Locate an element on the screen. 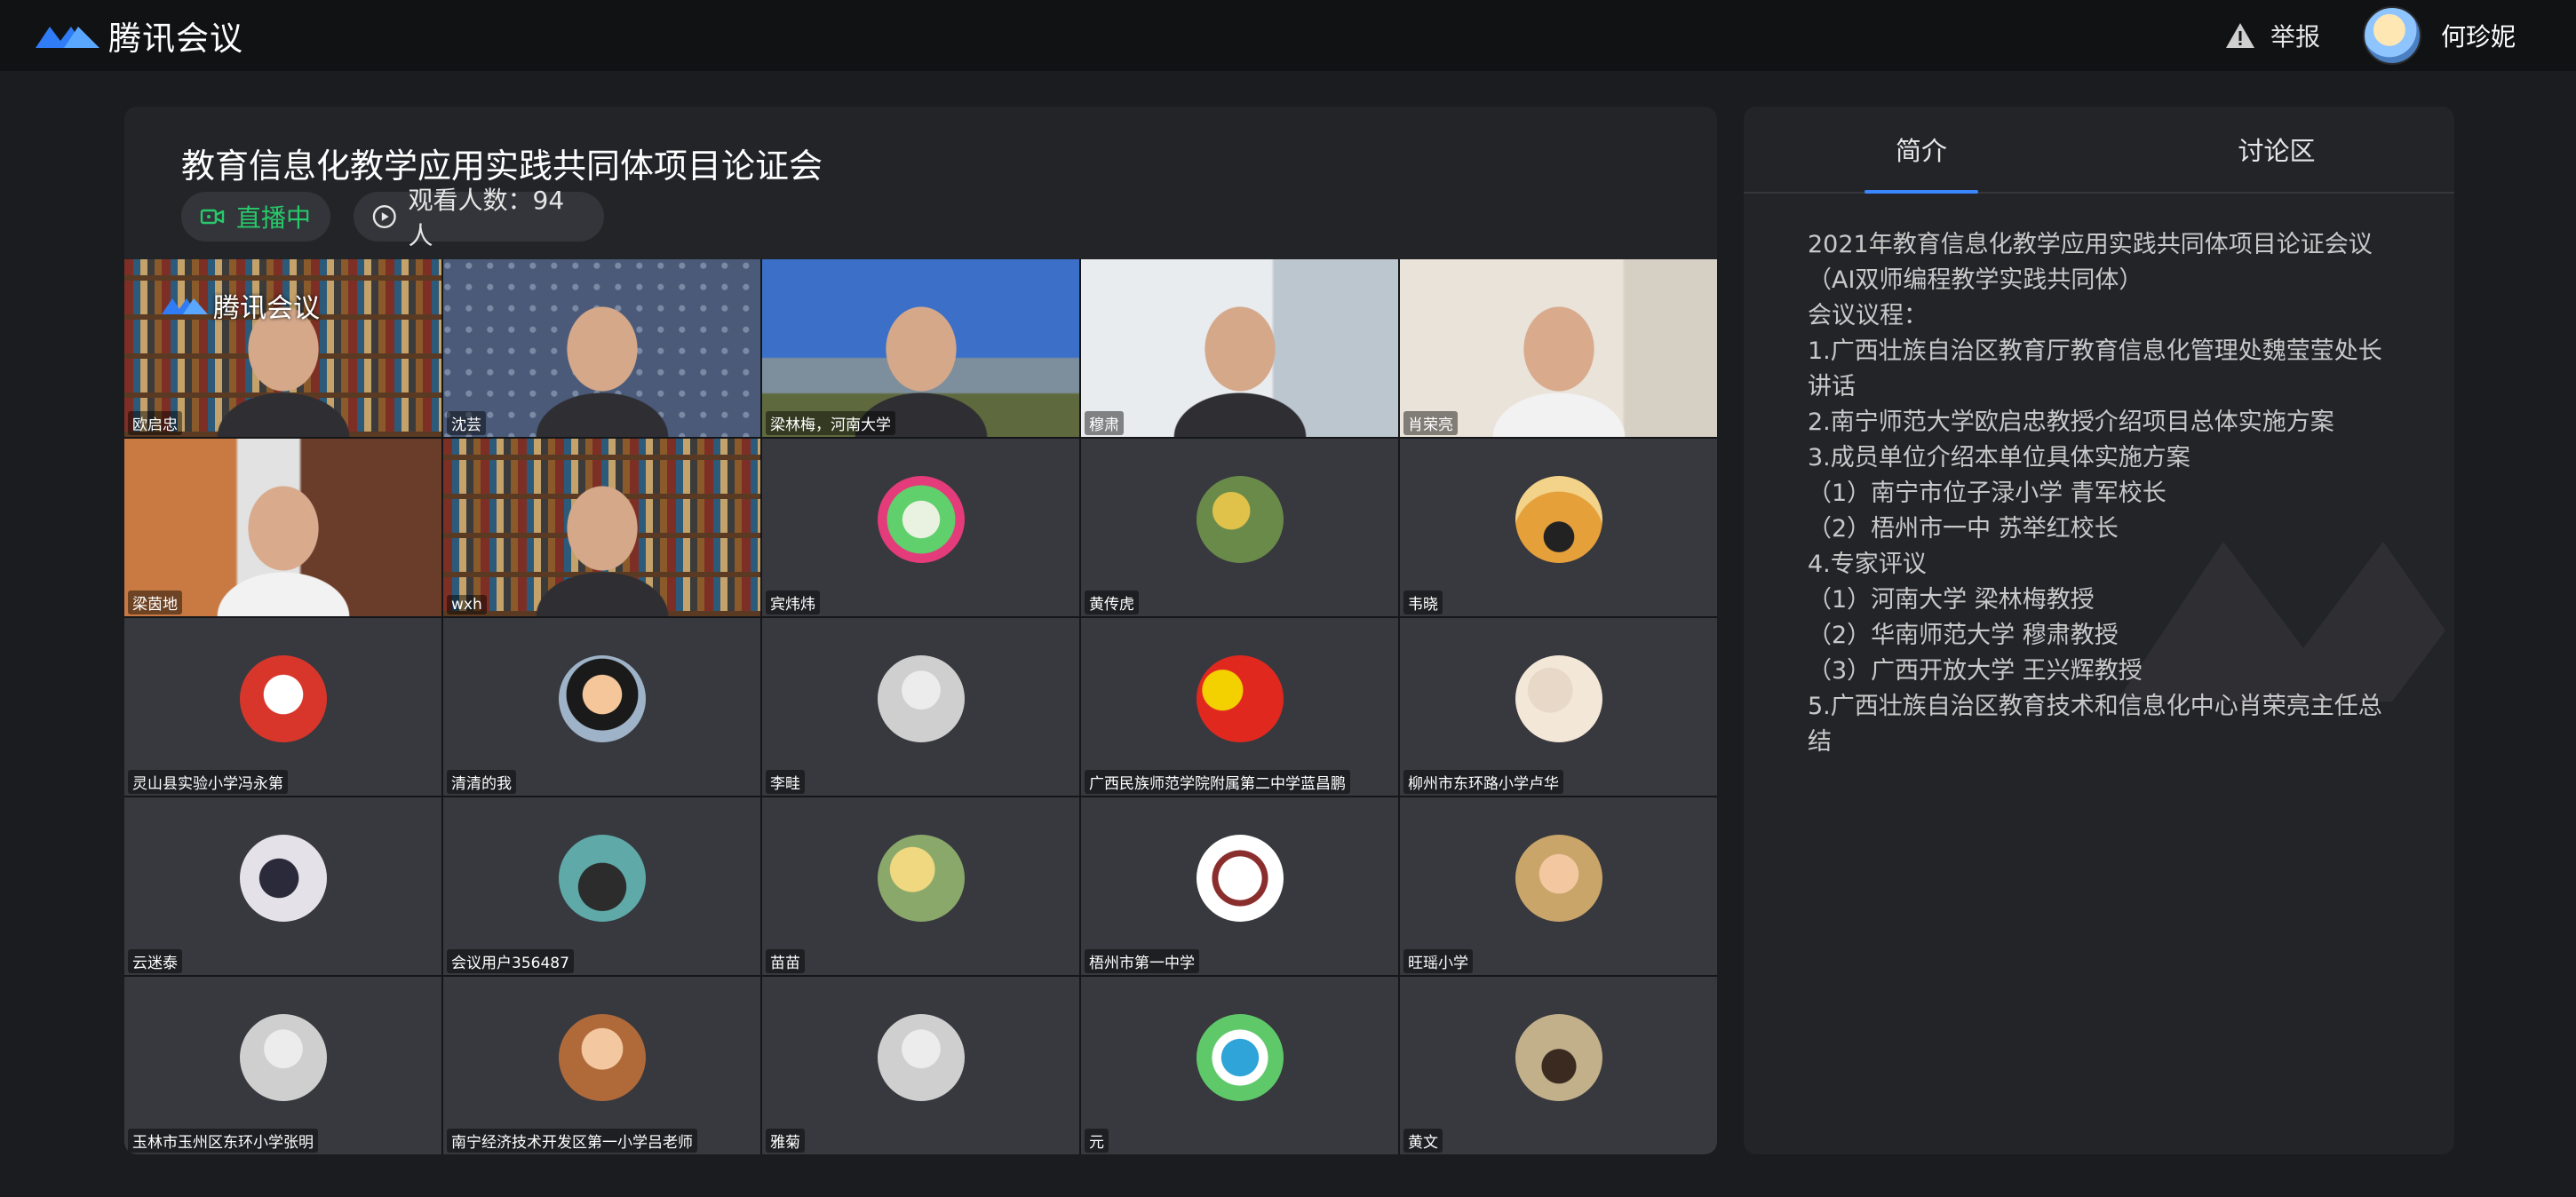 The image size is (2576, 1197). participant-tile: 会议用户356487 is located at coordinates (601, 886).